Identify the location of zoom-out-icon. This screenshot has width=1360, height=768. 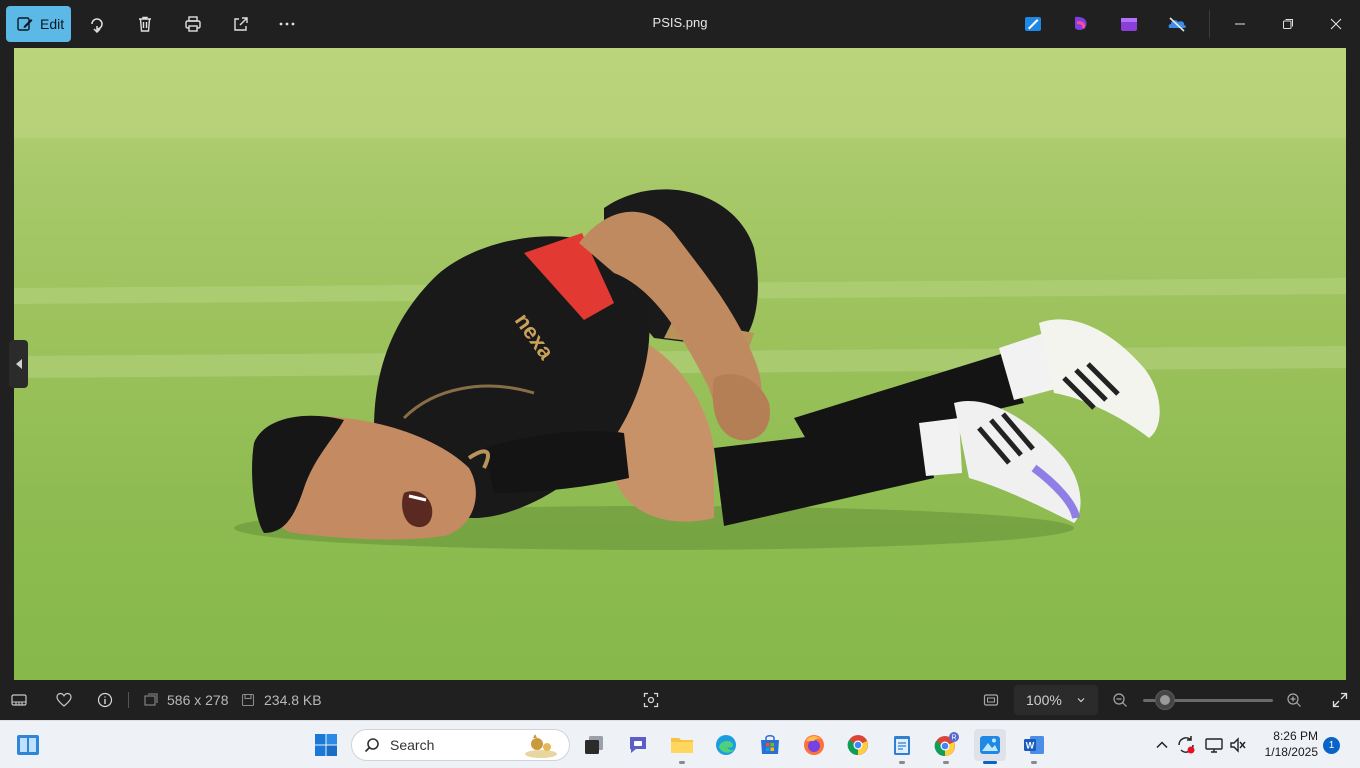
(1120, 700).